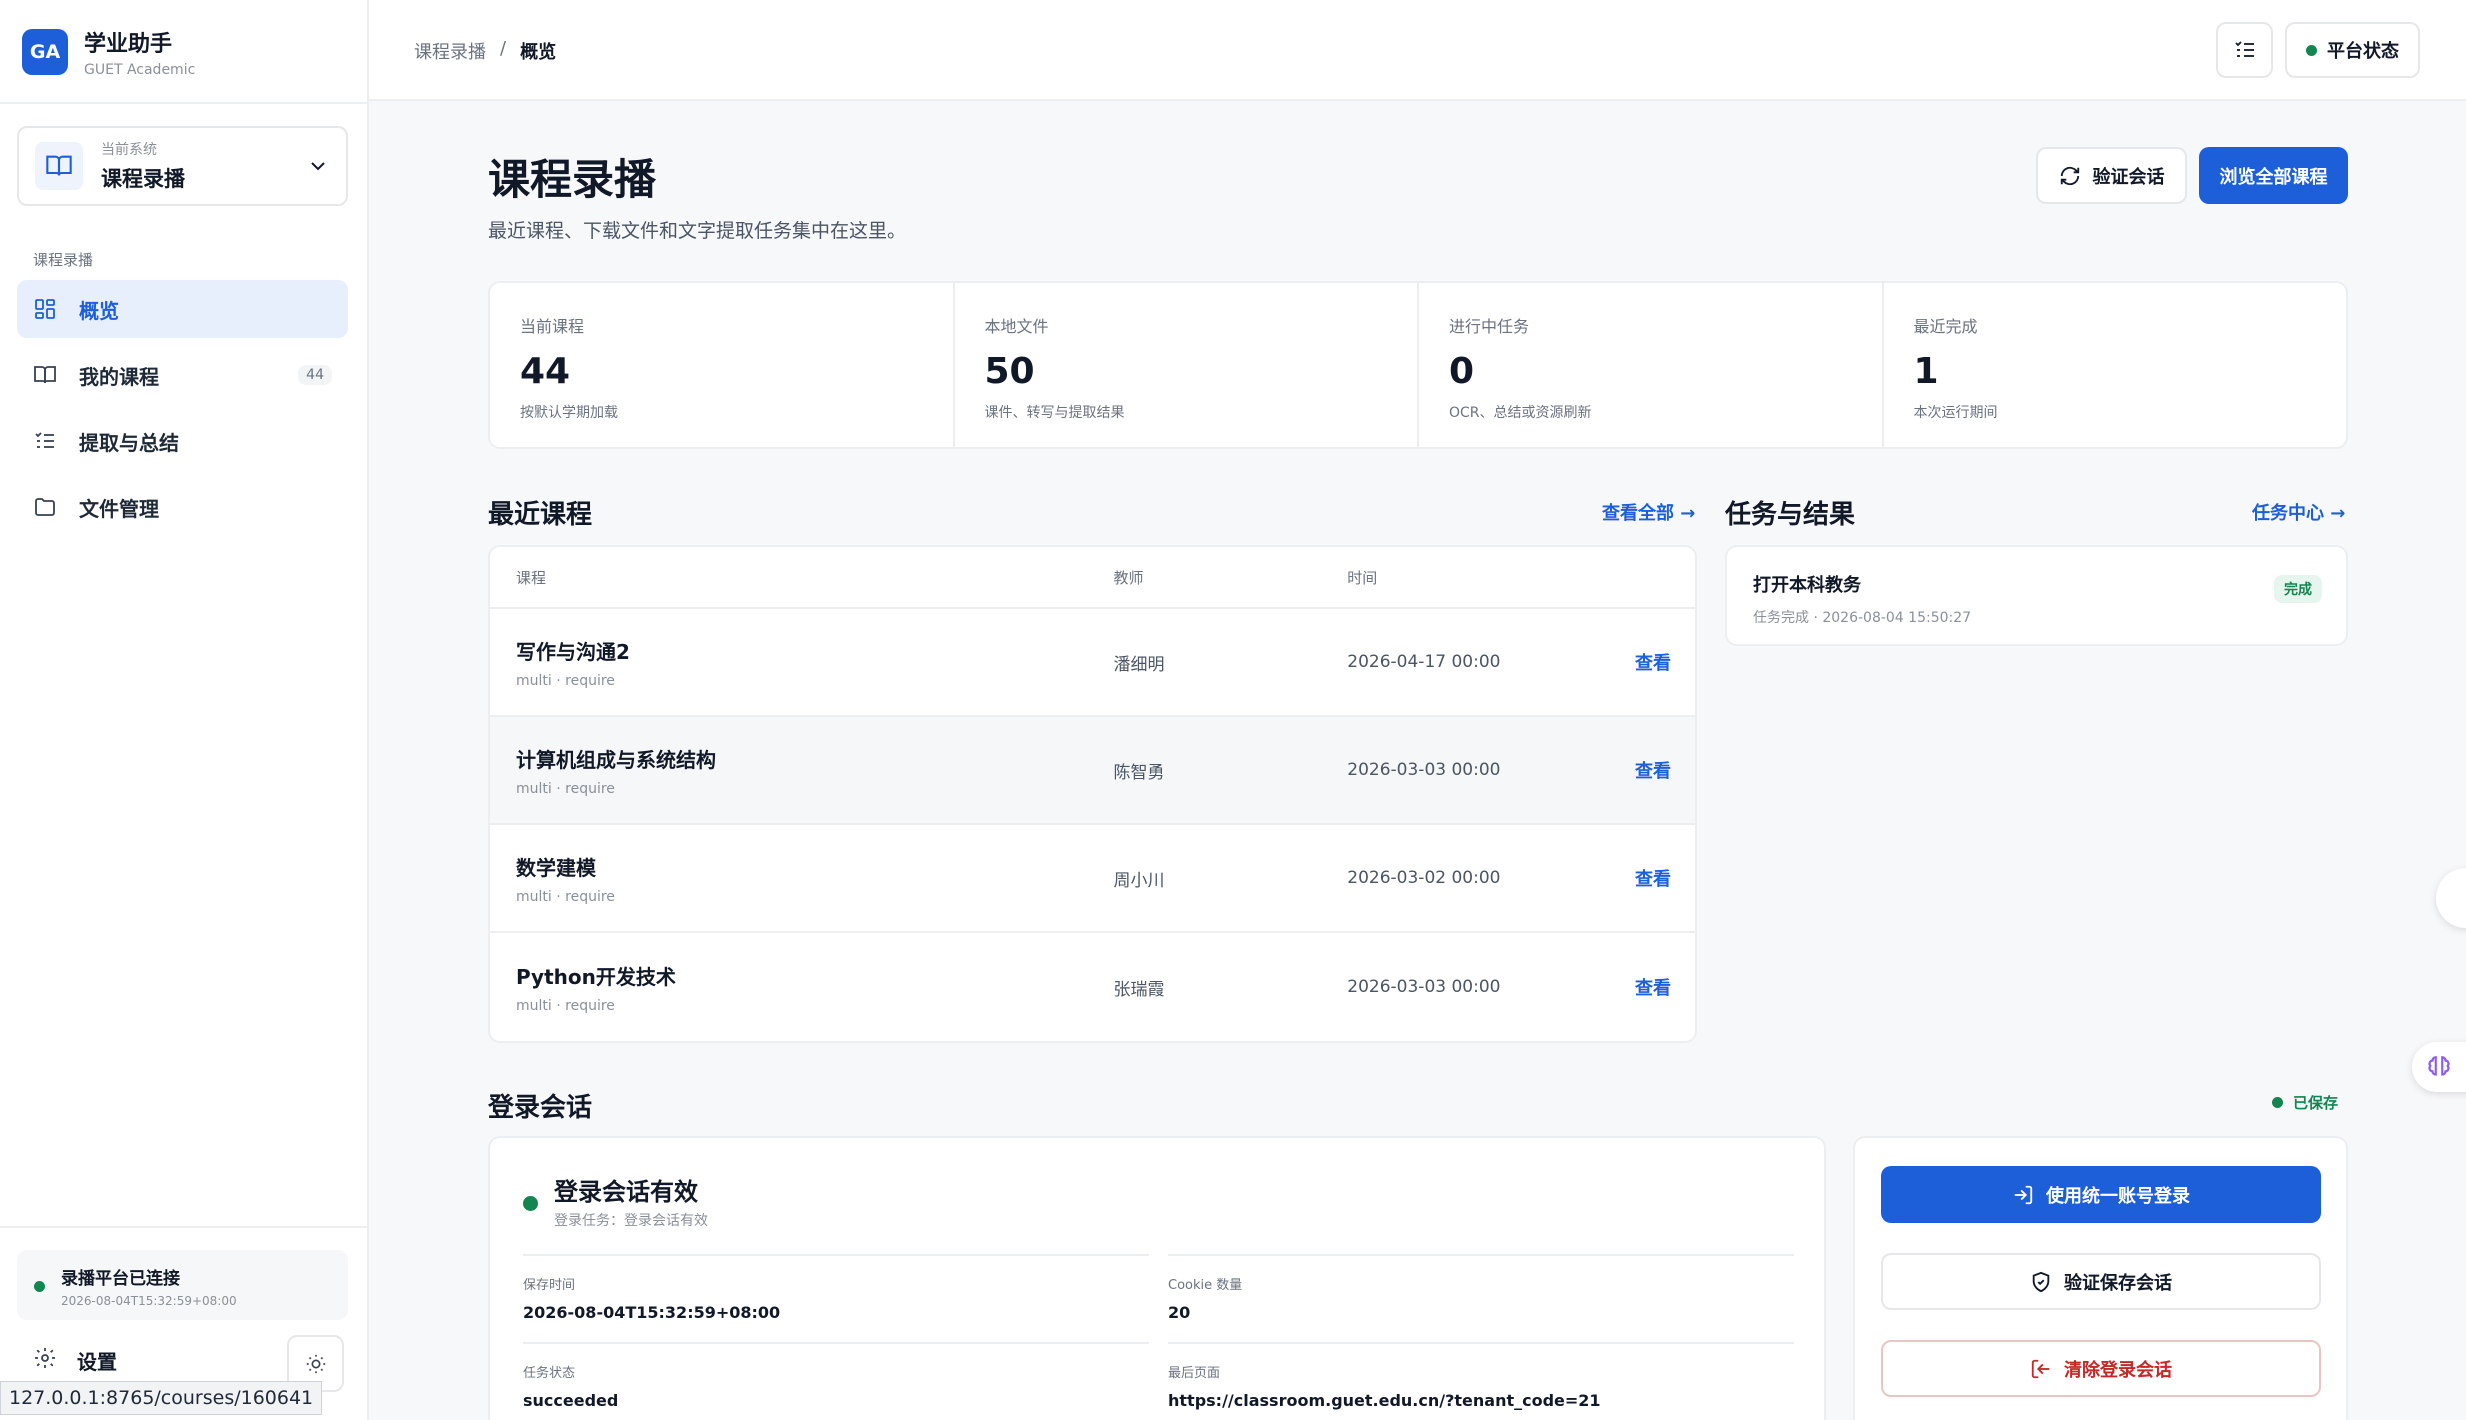 Image resolution: width=2466 pixels, height=1420 pixels. Describe the element at coordinates (2298, 589) in the screenshot. I see `status-badge: 完成` at that location.